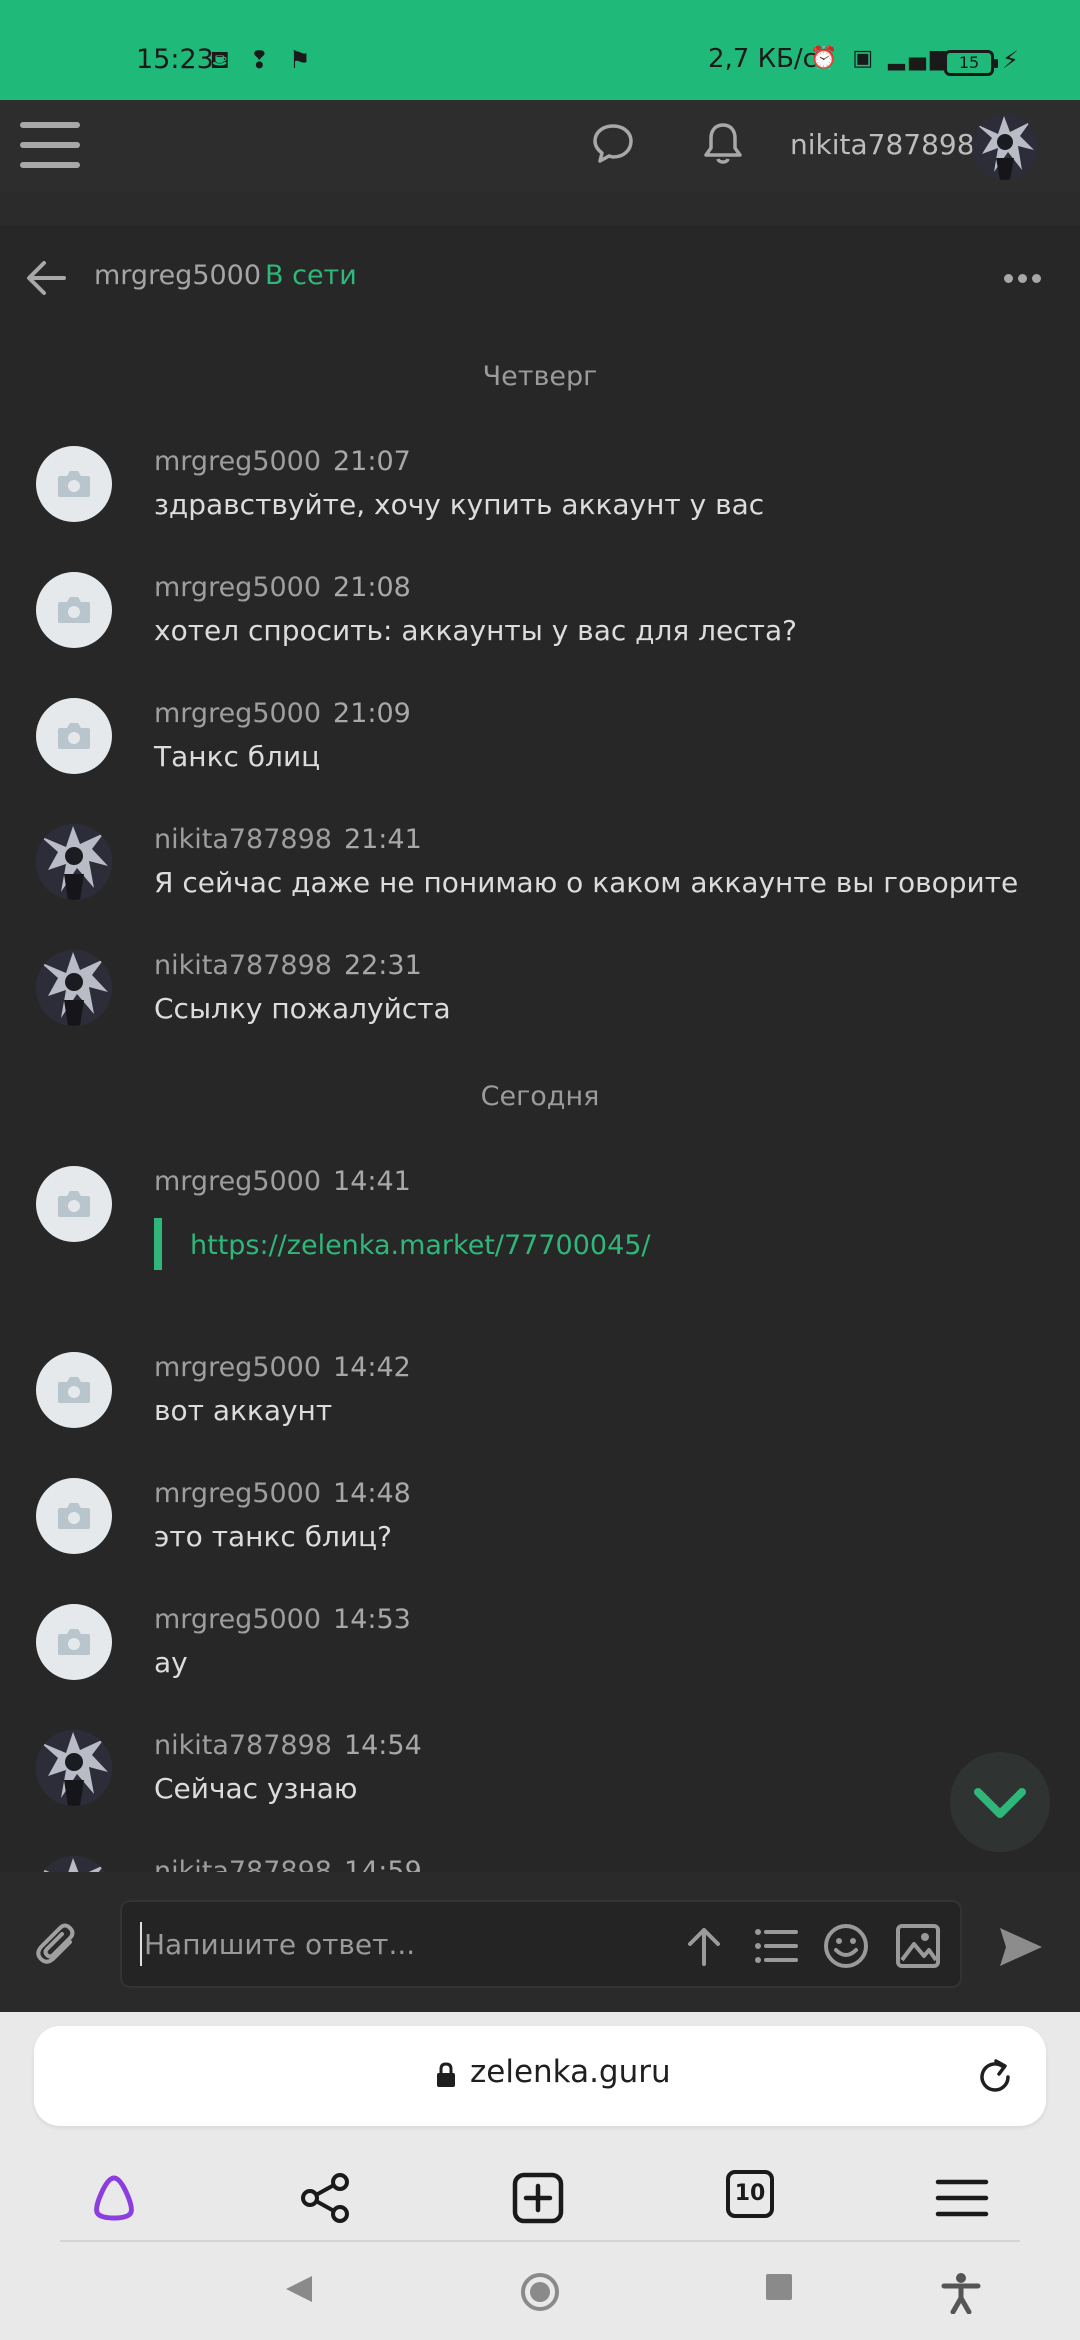 This screenshot has width=1080, height=2340. Describe the element at coordinates (1025, 275) in the screenshot. I see `more-options-icon` at that location.